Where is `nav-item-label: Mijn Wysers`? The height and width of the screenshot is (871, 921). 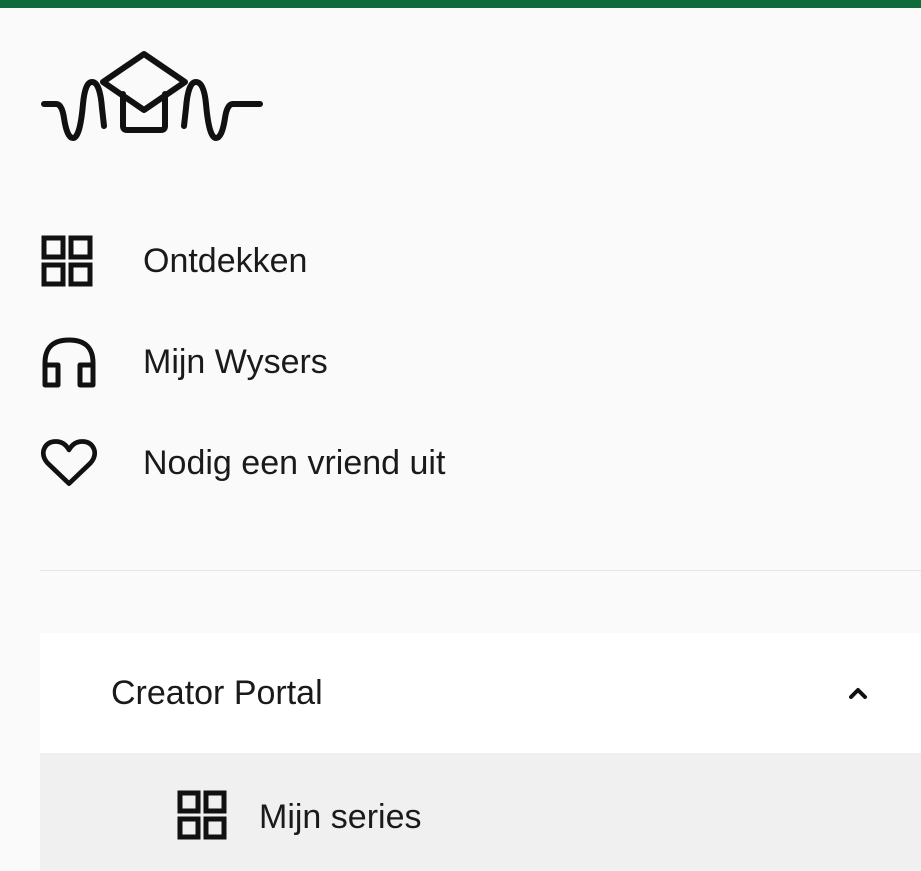
nav-item-label: Mijn Wysers is located at coordinates (235, 361).